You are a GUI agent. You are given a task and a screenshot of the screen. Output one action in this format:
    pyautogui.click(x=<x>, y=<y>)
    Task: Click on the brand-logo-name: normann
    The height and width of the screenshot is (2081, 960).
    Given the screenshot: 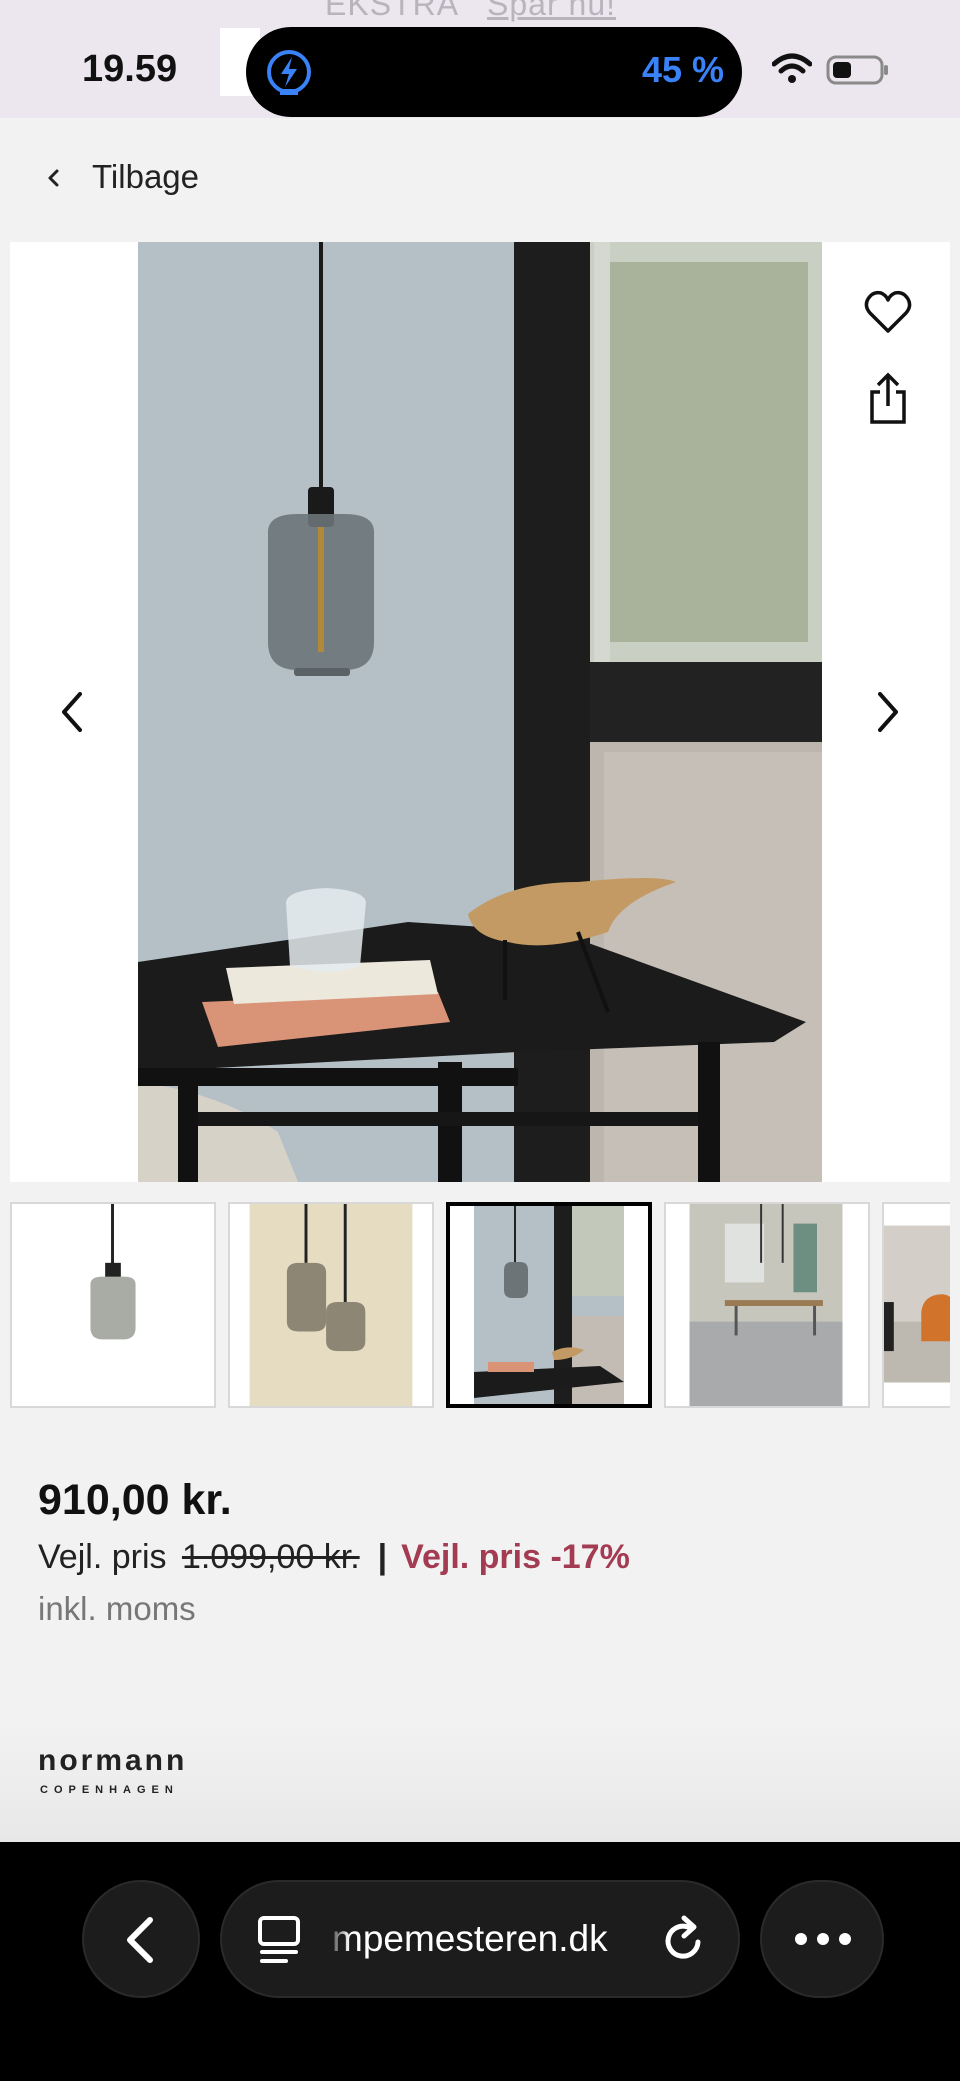 What is the action you would take?
    pyautogui.click(x=112, y=1761)
    